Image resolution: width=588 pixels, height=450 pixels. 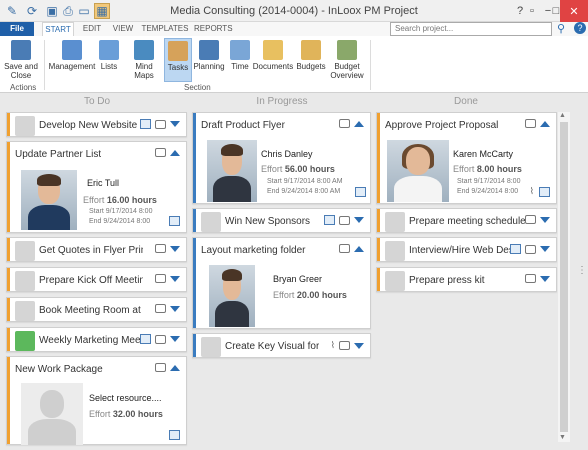 I want to click on time-button: Time, so click(x=240, y=60).